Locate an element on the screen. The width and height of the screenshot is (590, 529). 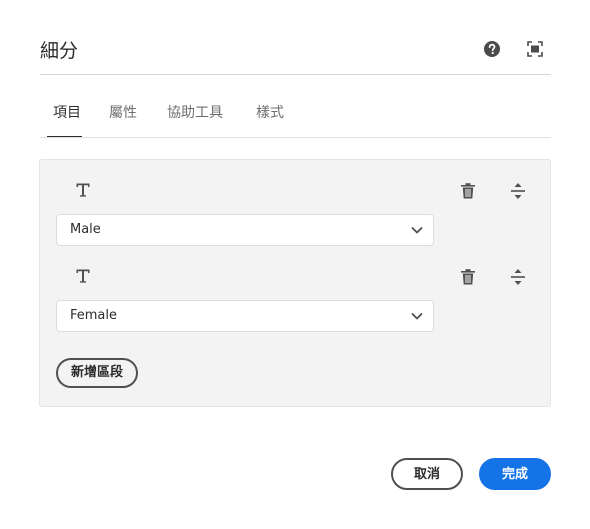
select-value: Female is located at coordinates (94, 315).